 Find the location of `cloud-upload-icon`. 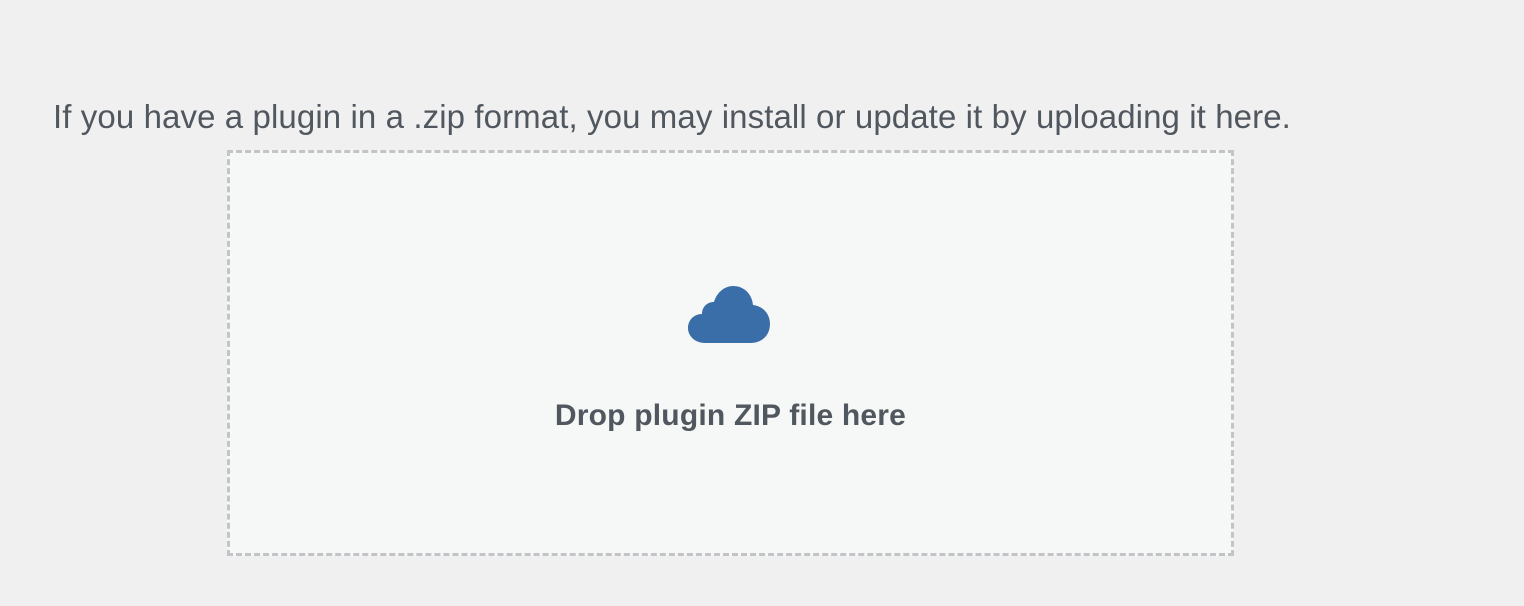

cloud-upload-icon is located at coordinates (729, 314).